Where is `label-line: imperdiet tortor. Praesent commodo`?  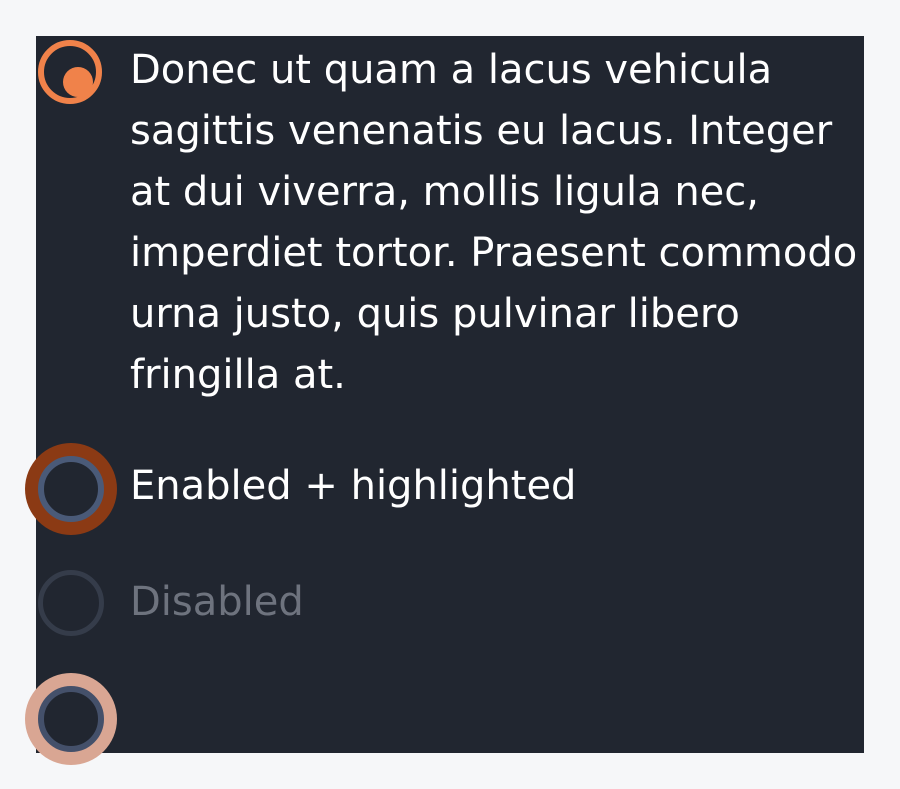
label-line: imperdiet tortor. Praesent commodo is located at coordinates (494, 253).